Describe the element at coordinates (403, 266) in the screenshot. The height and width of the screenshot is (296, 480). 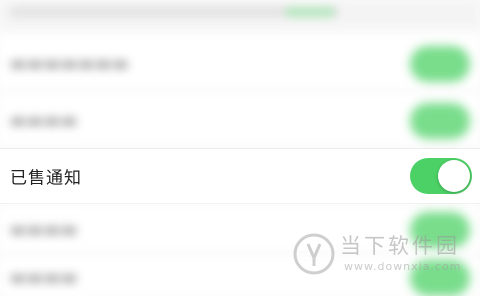
I see `watermark-url: www.downxia.com` at that location.